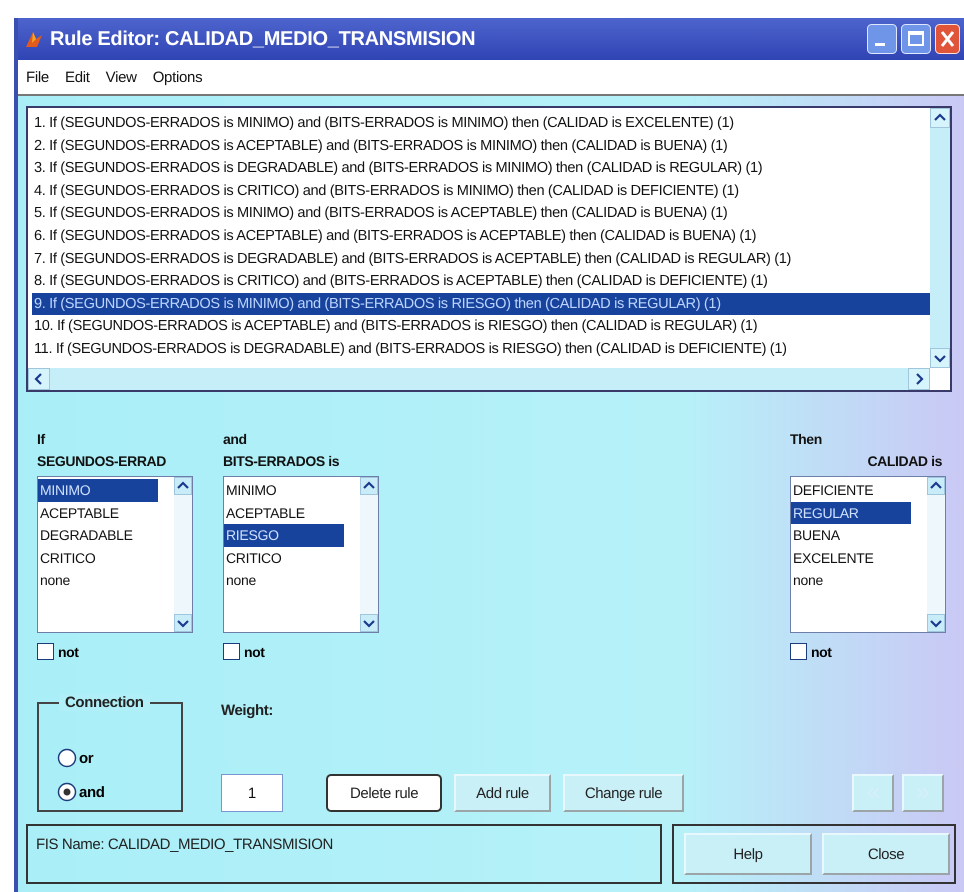  I want to click on list-item: DEFICIENTE, so click(851, 490).